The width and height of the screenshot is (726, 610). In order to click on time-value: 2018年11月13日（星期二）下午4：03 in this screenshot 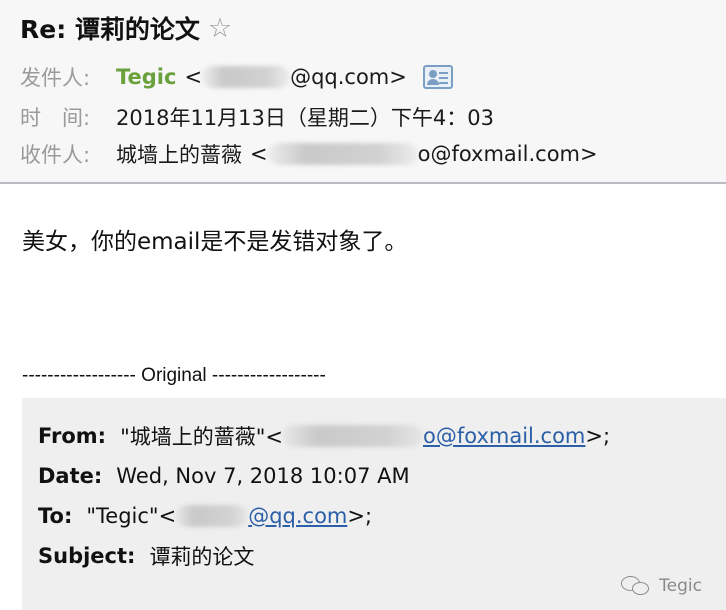, I will do `click(305, 118)`.